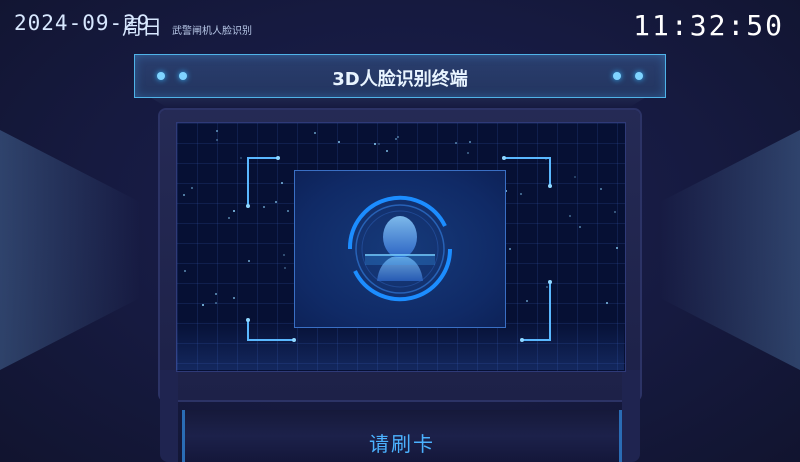 Image resolution: width=800 pixels, height=462 pixels. Describe the element at coordinates (402, 444) in the screenshot. I see `swipe-card-prompt: 请刷卡` at that location.